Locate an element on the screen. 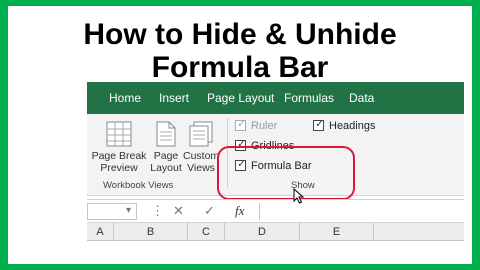 The image size is (480, 270). custom-views-icon is located at coordinates (201, 134).